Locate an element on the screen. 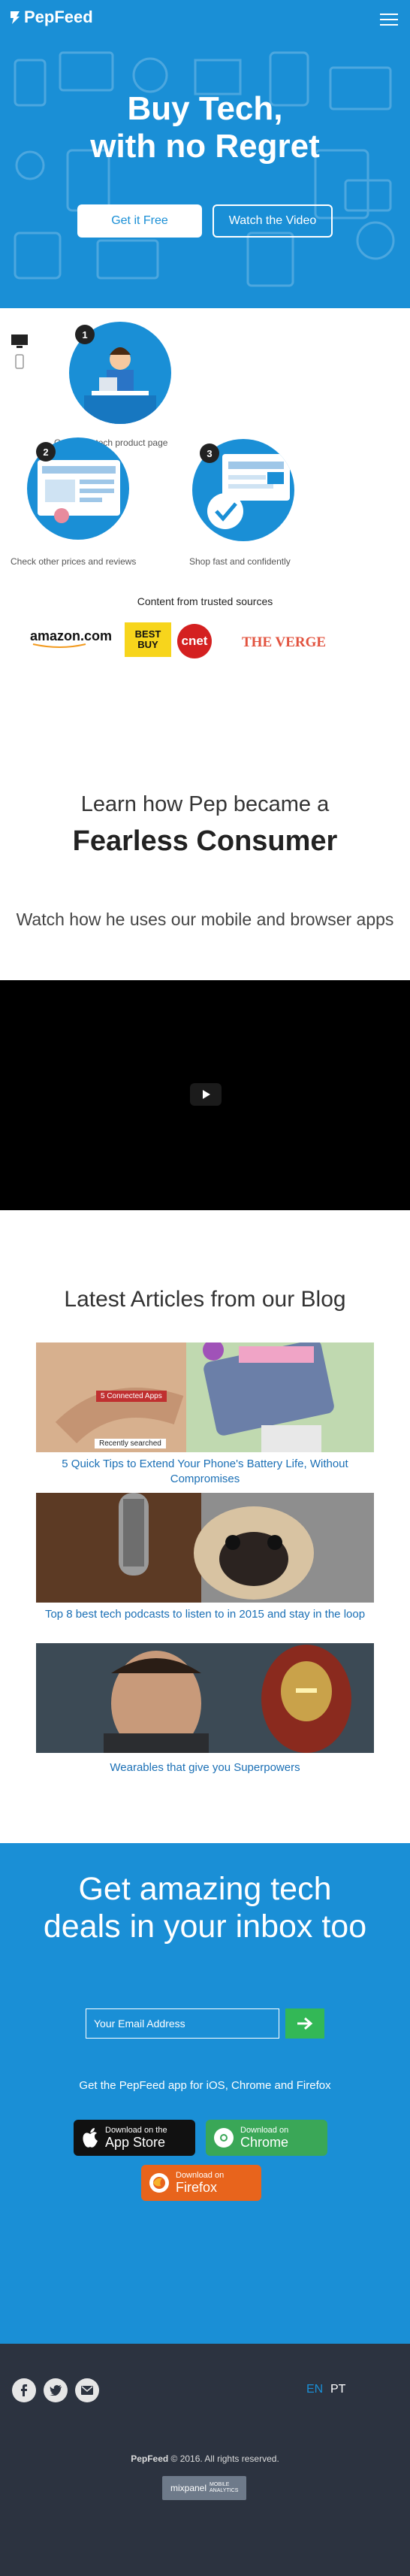 The height and width of the screenshot is (2576, 410). article-1-img-caption-1: 5 Connected Apps is located at coordinates (131, 1396).